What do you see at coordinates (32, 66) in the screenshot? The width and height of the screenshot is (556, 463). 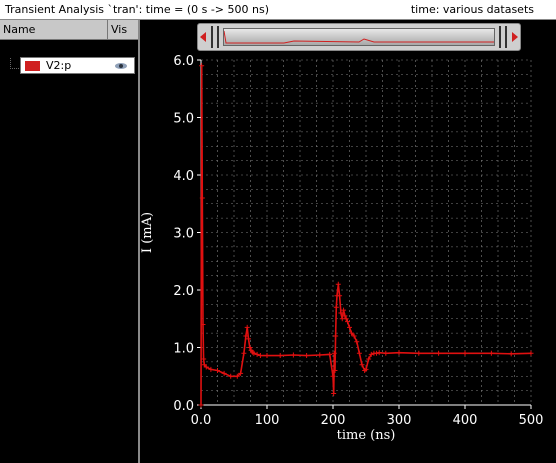 I see `signal-color-swatch` at bounding box center [32, 66].